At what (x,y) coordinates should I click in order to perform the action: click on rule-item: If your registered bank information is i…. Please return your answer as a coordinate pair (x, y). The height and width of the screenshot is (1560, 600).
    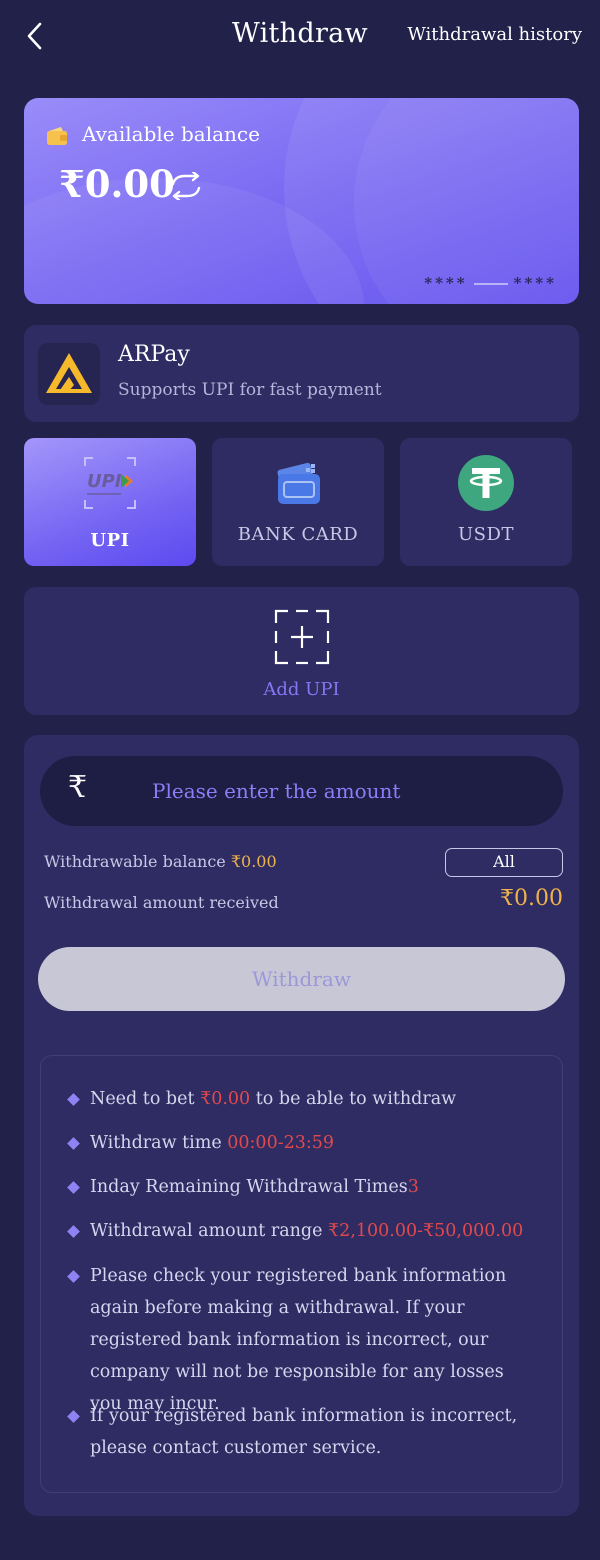
    Looking at the image, I should click on (303, 1432).